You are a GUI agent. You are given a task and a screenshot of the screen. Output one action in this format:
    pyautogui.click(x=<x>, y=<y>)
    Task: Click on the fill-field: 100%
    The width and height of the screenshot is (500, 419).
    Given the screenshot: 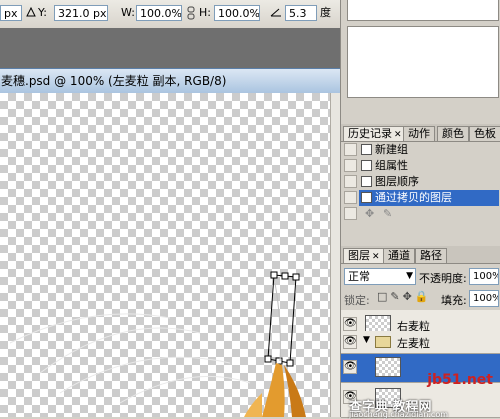 What is the action you would take?
    pyautogui.click(x=484, y=298)
    